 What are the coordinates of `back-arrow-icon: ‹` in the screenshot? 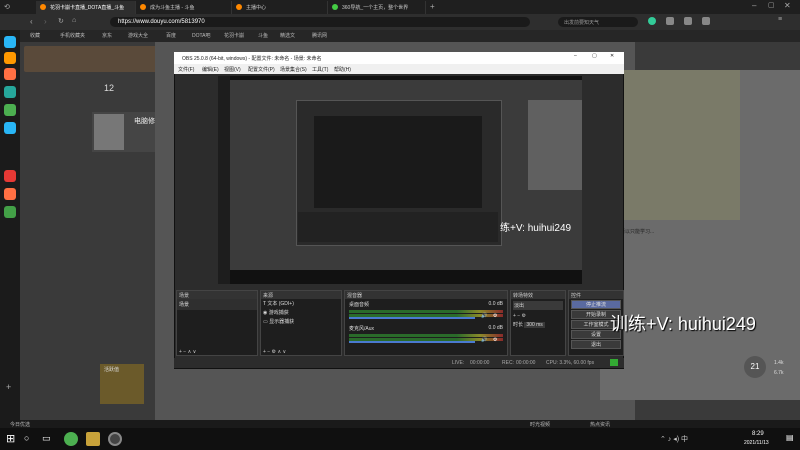 It's located at (31, 21).